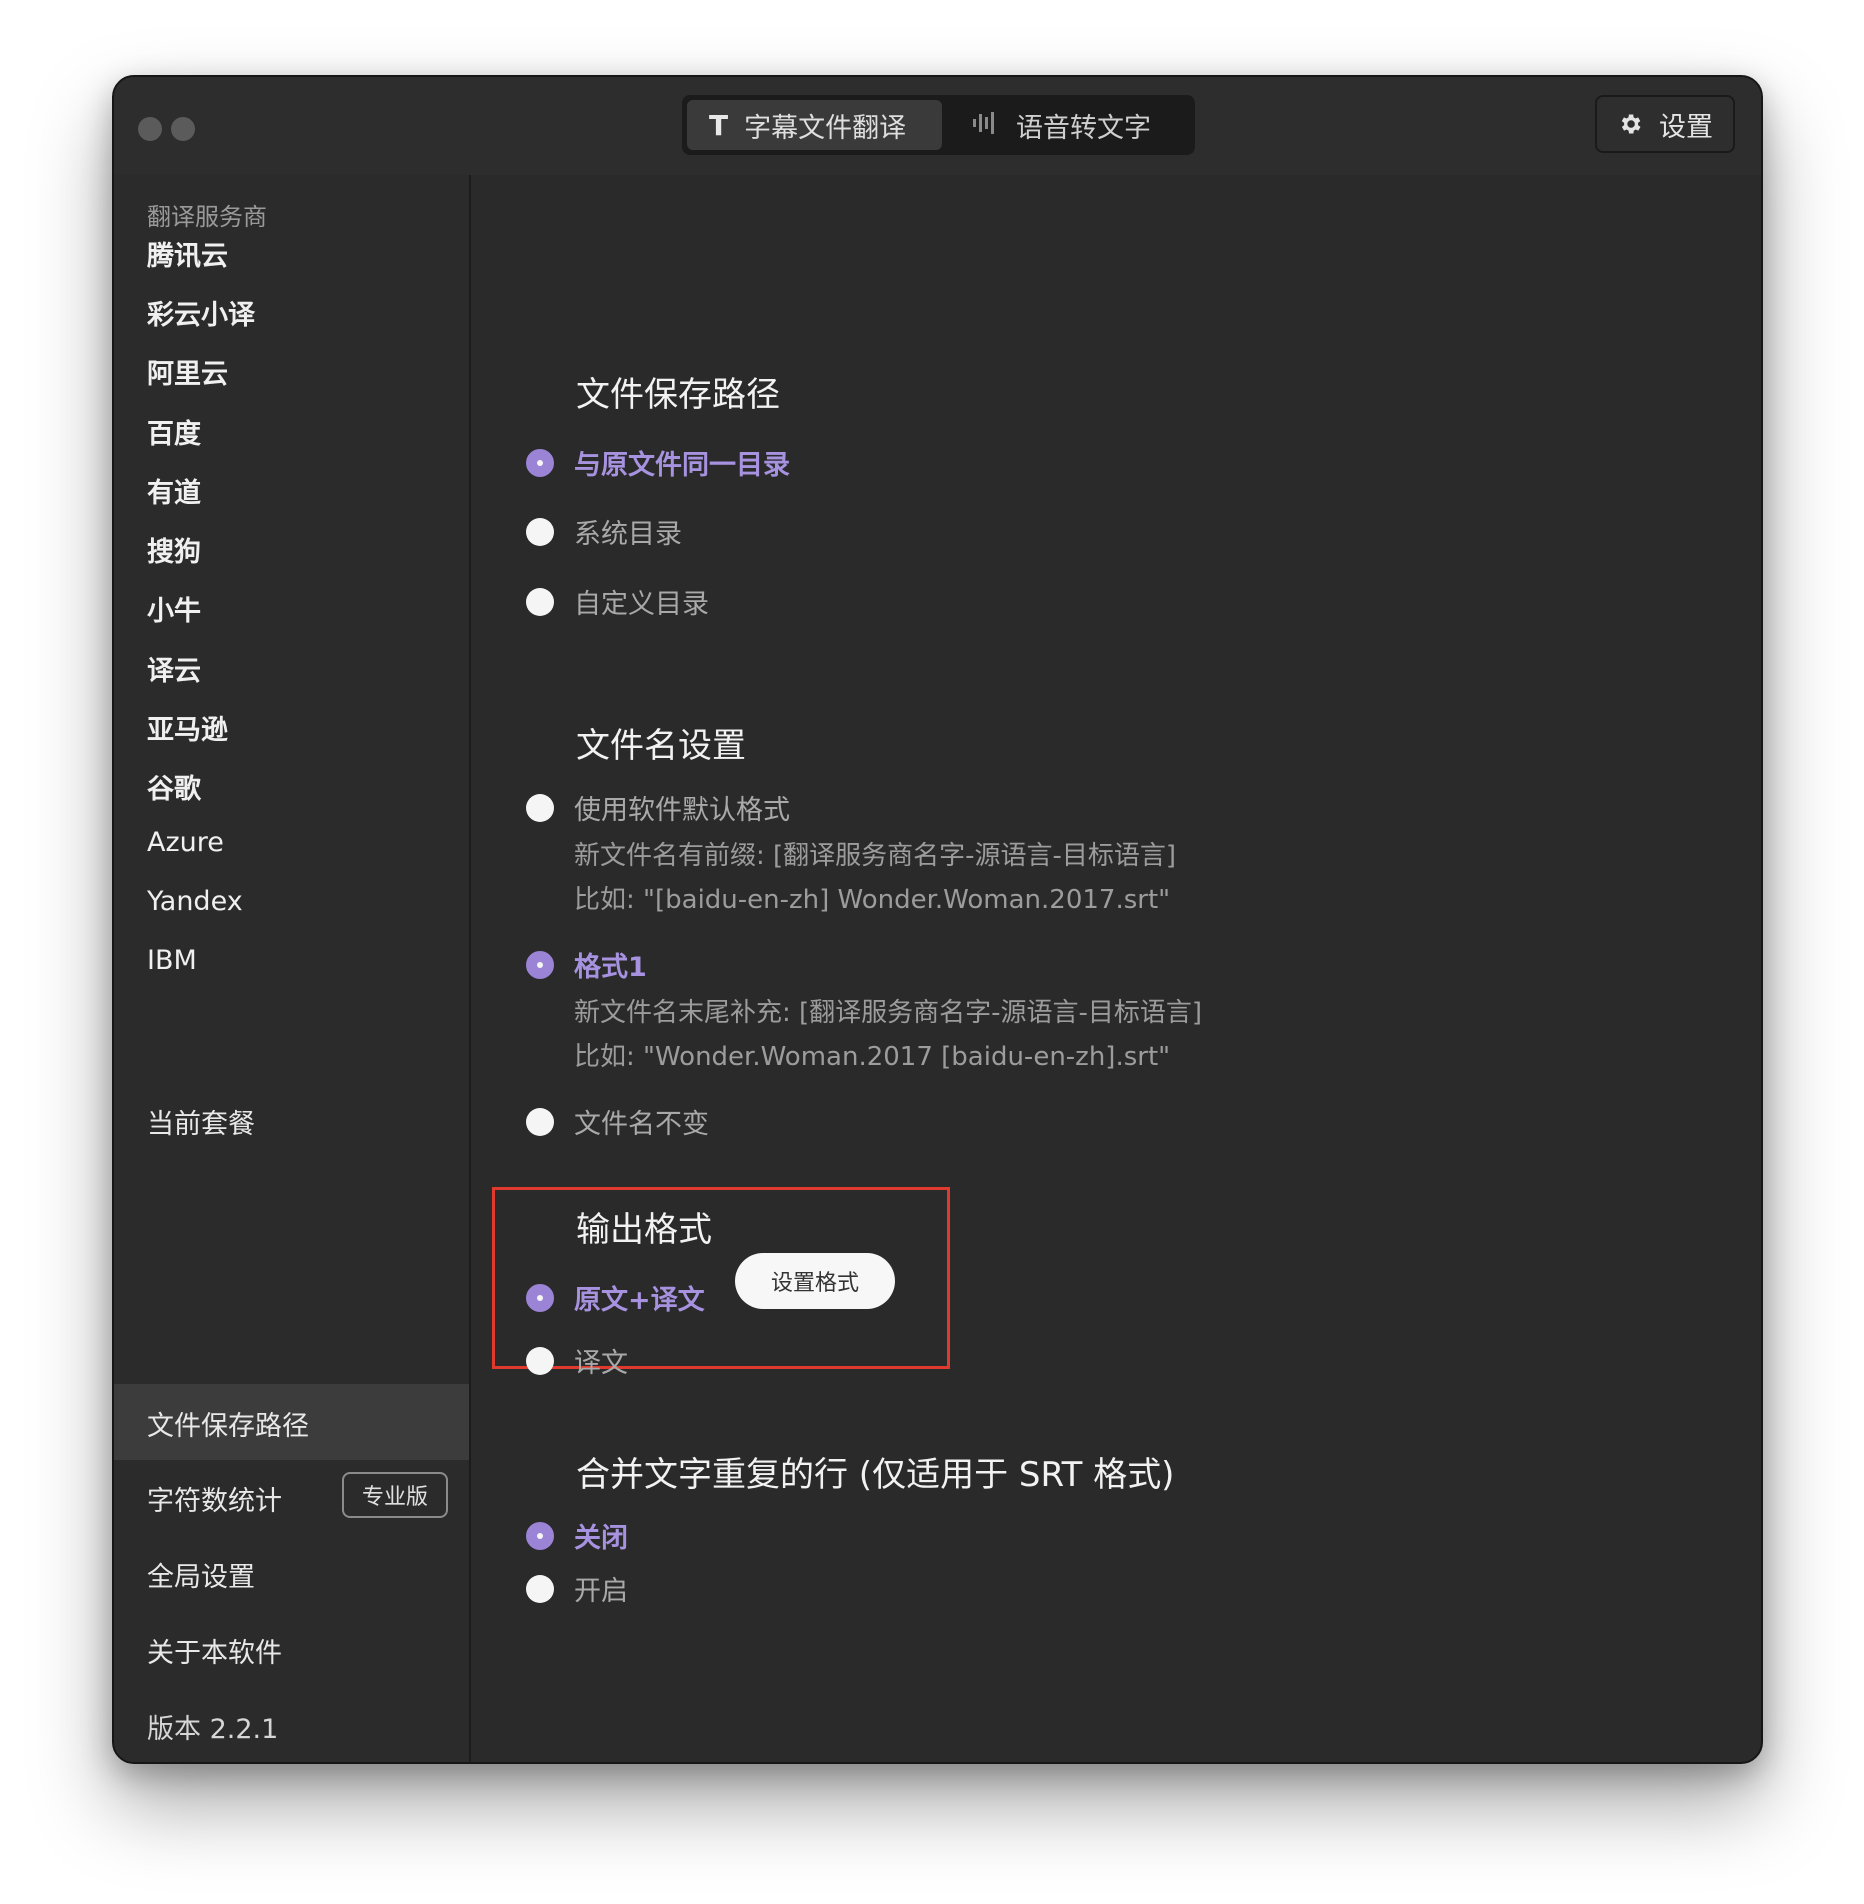 The width and height of the screenshot is (1864, 1904). Describe the element at coordinates (187, 371) in the screenshot. I see `sidebar-item-aliyun: 阿里云` at that location.